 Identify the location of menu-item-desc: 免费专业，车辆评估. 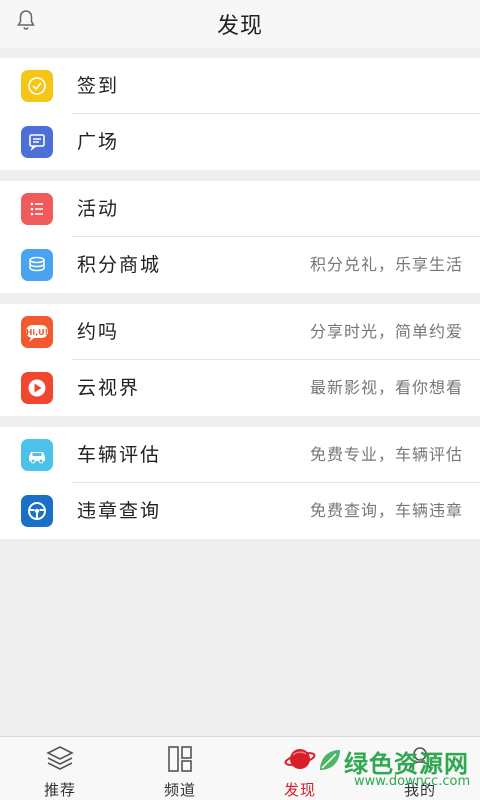
(386, 454).